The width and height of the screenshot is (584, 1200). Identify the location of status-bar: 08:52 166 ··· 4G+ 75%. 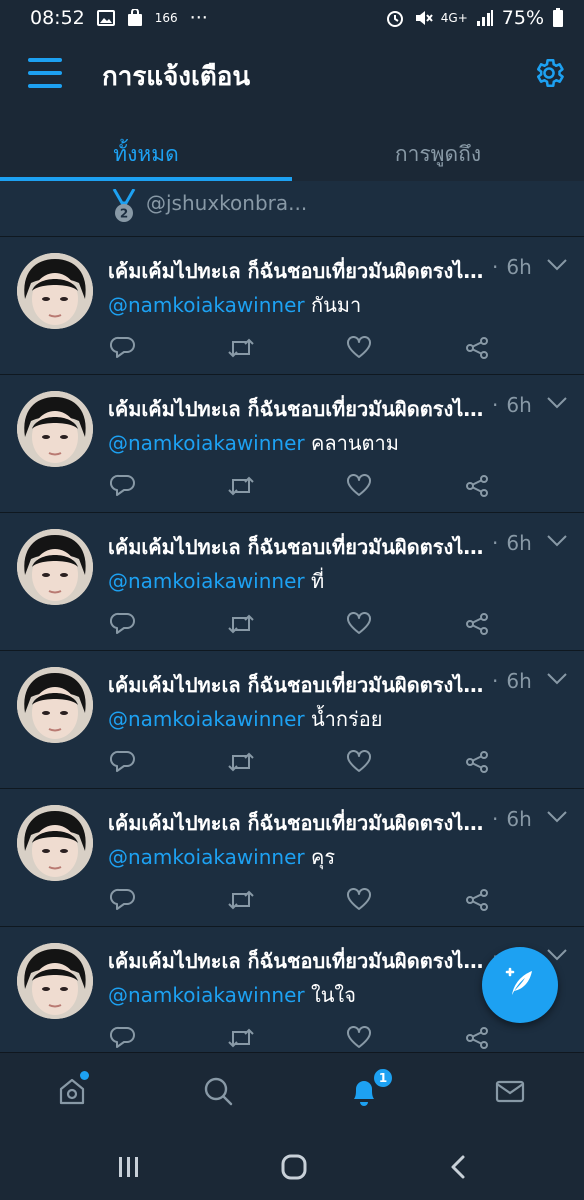
(292, 18).